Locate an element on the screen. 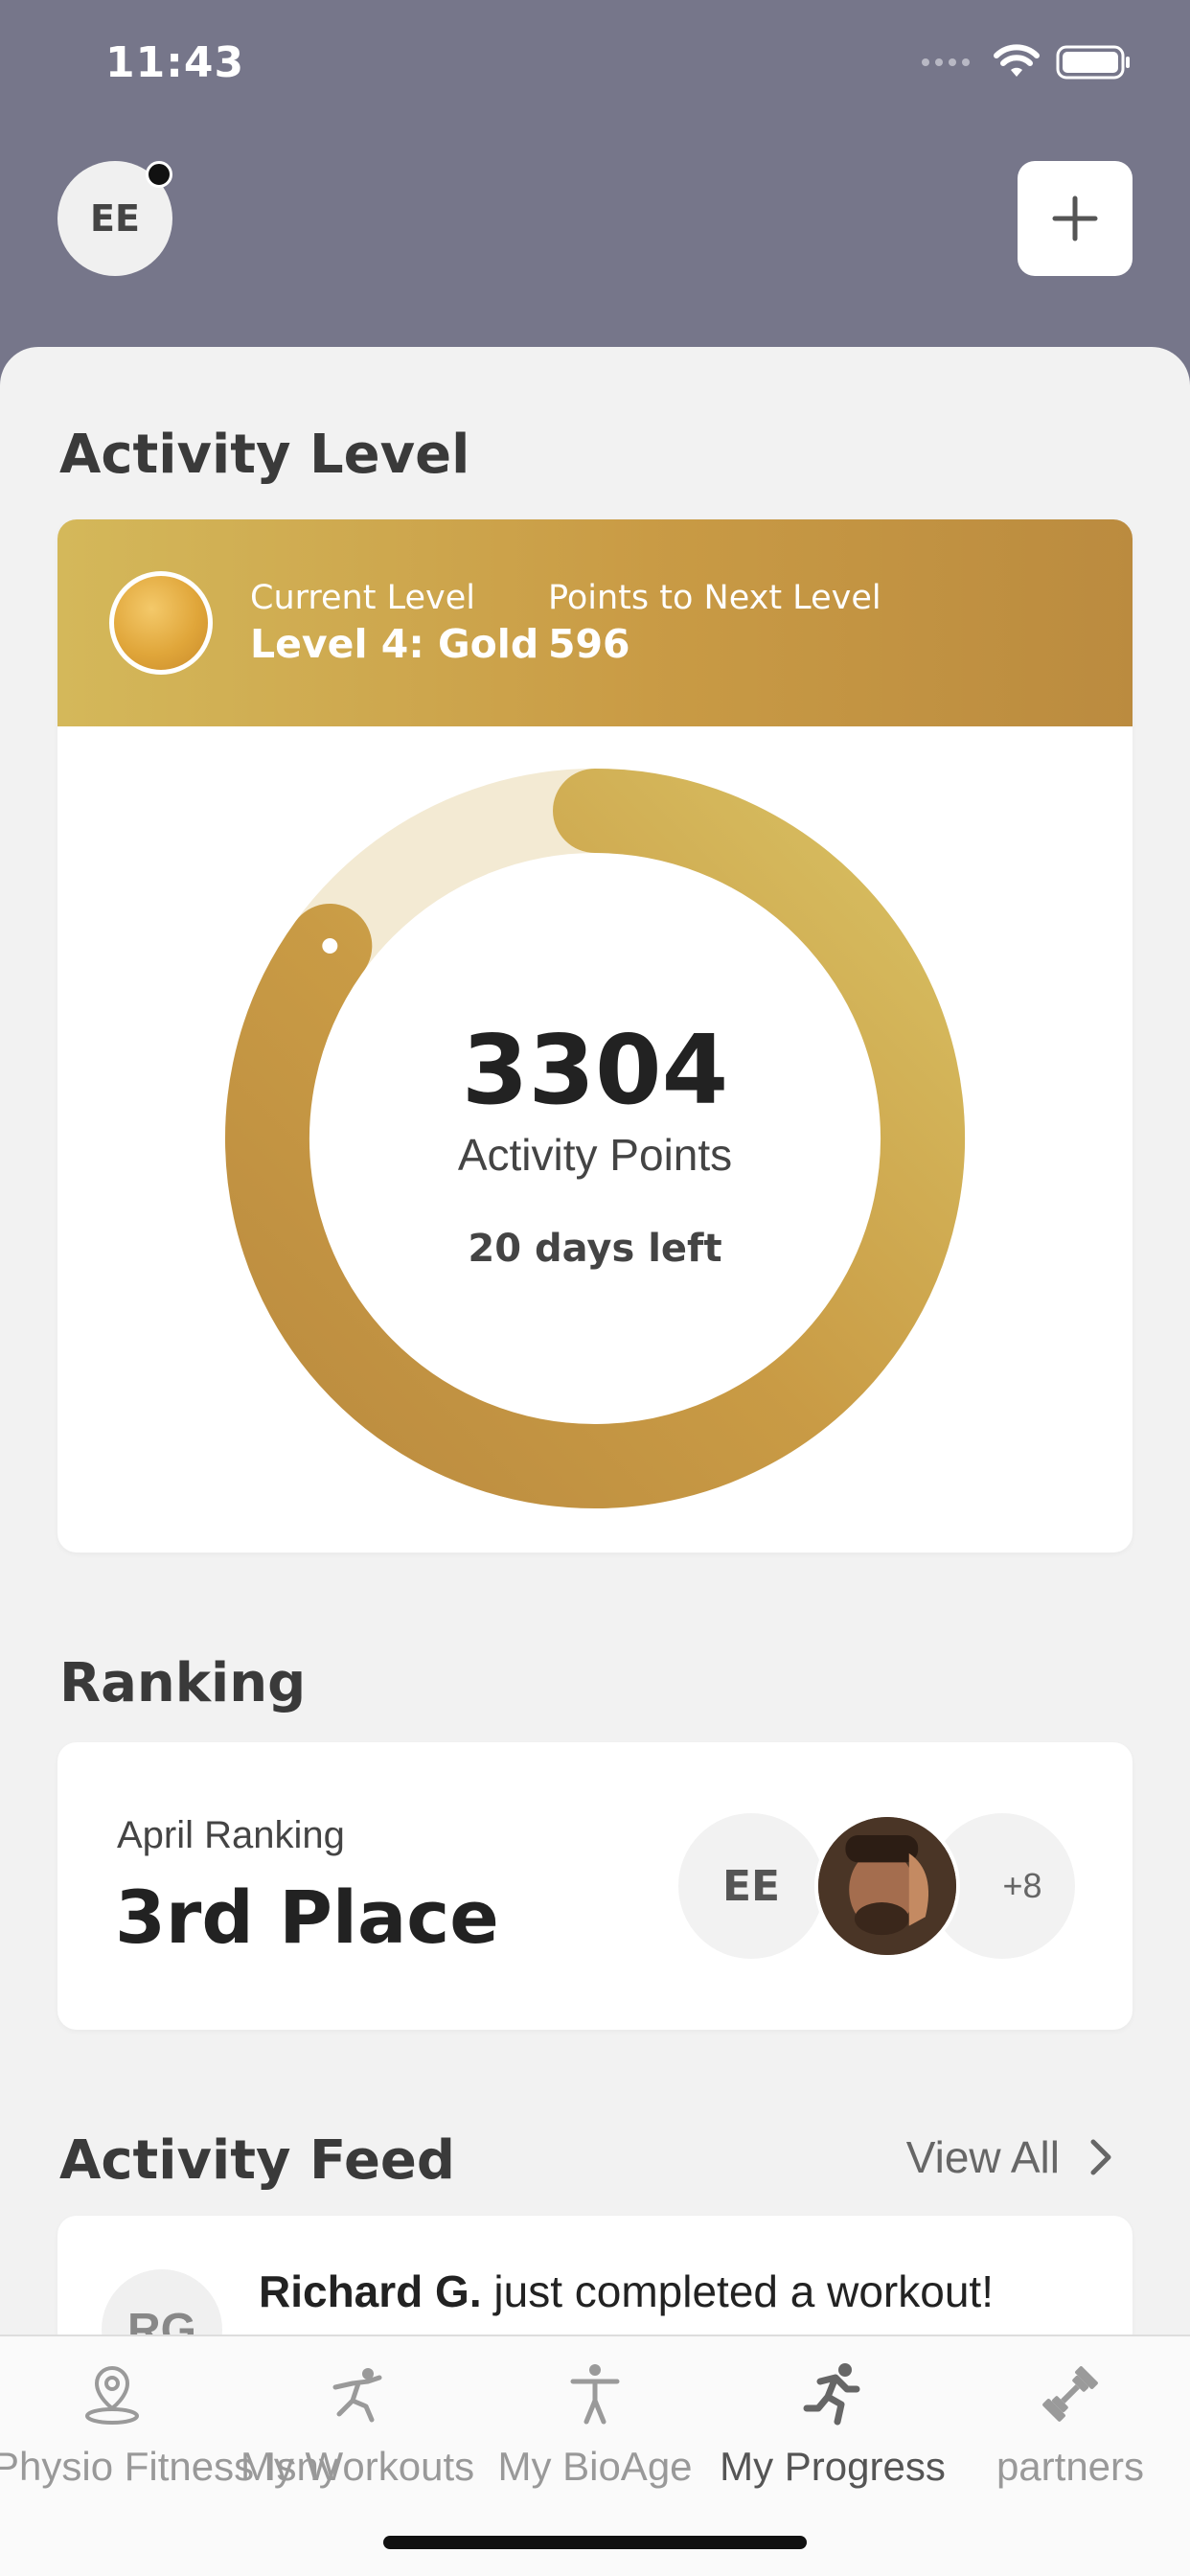  add-button is located at coordinates (1075, 218).